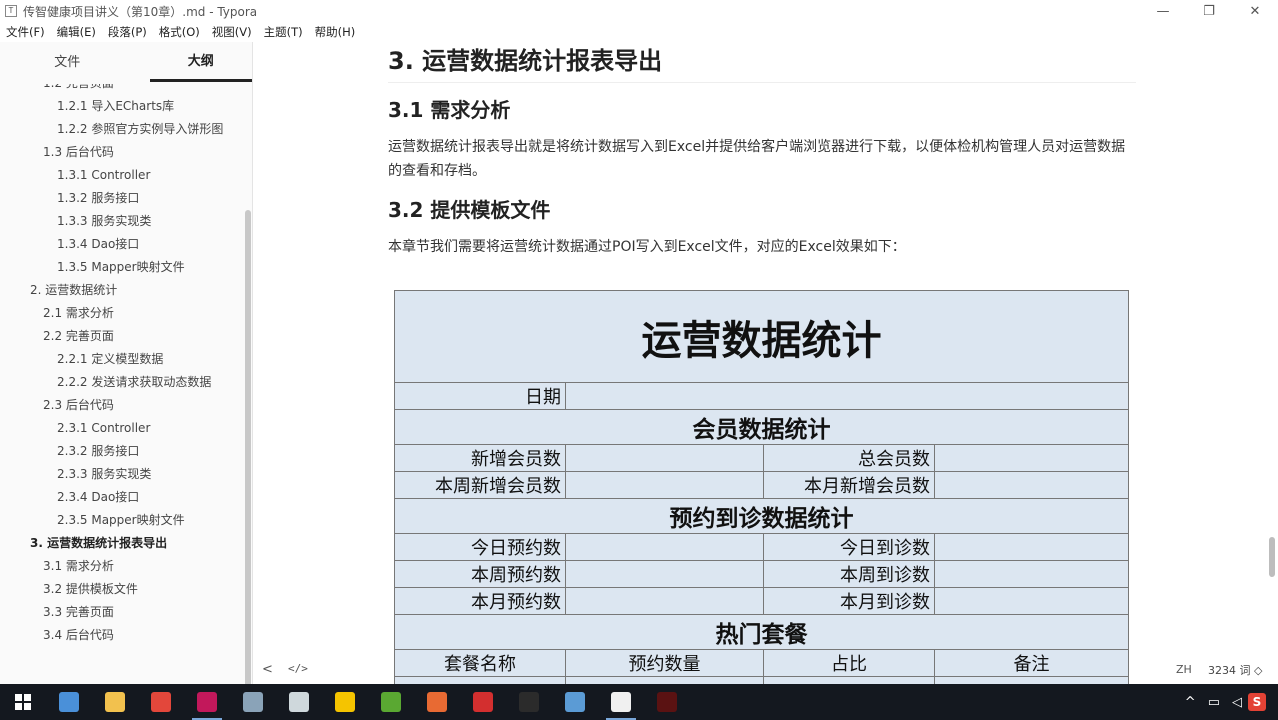  Describe the element at coordinates (122, 635) in the screenshot. I see `outline-item: 3.4 后台代码` at that location.